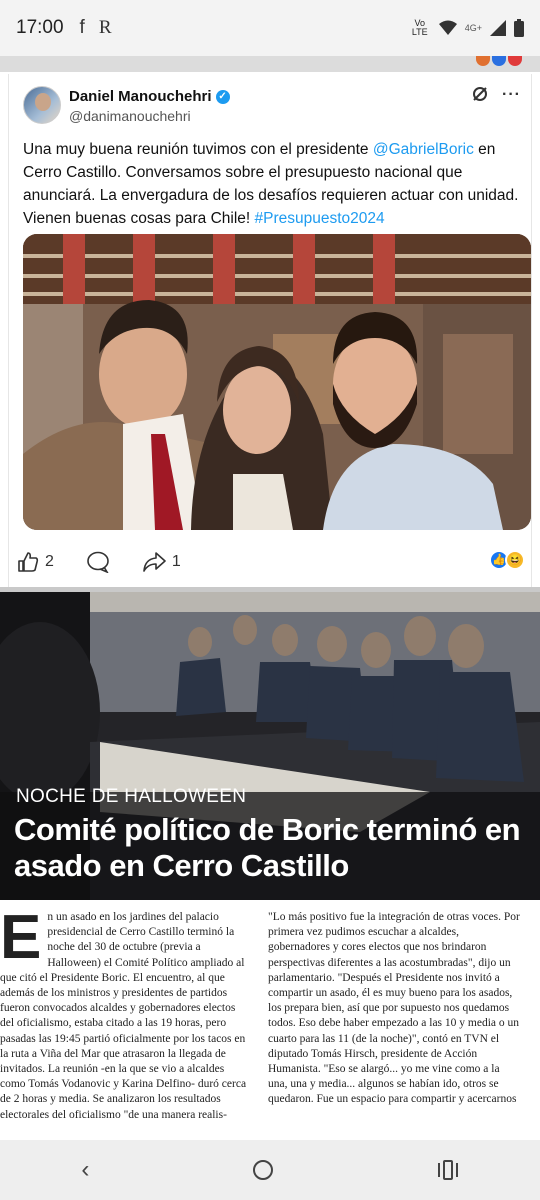  I want to click on network-type-label: 4G+, so click(473, 28).